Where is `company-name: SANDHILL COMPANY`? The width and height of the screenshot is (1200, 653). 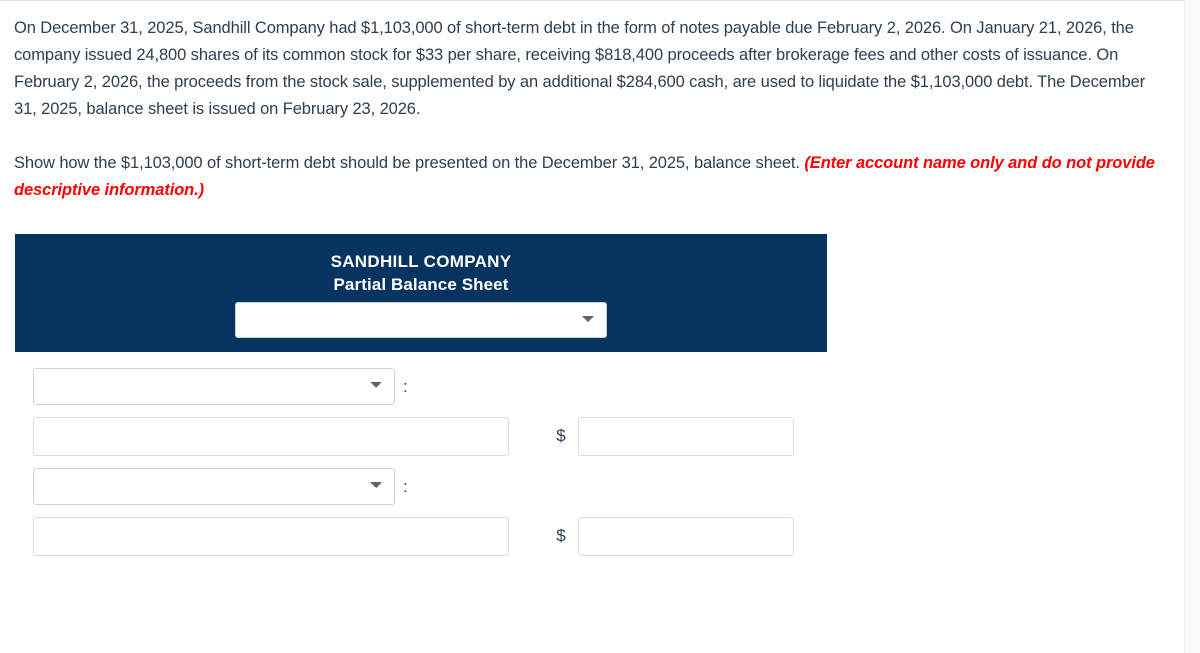 company-name: SANDHILL COMPANY is located at coordinates (421, 261).